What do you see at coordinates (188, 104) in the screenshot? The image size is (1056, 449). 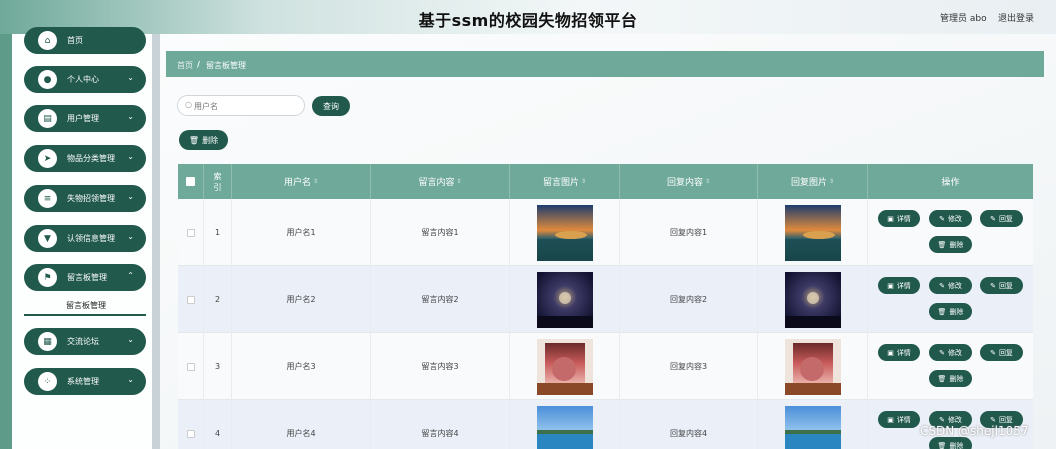 I see `search-icon: ○` at bounding box center [188, 104].